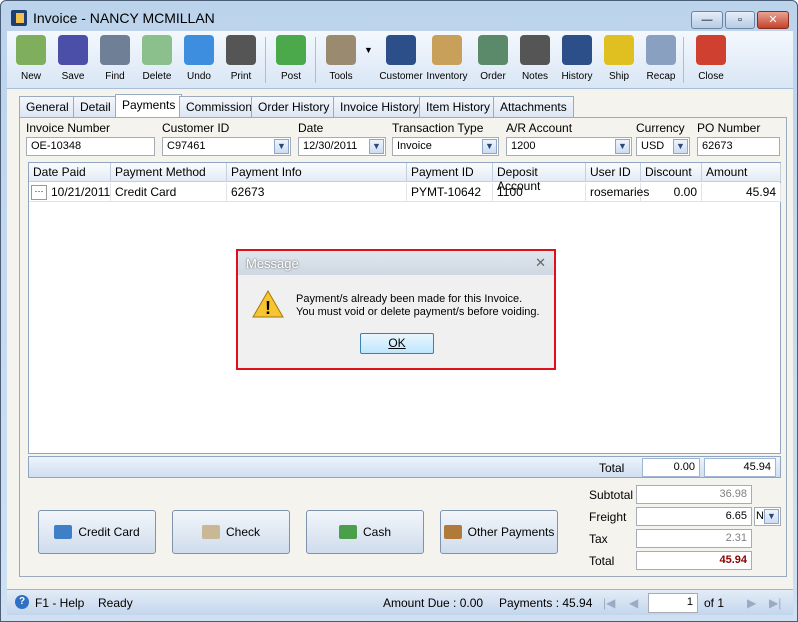 This screenshot has height=622, width=798. I want to click on payments-amount: Payments : 45.94, so click(546, 603).